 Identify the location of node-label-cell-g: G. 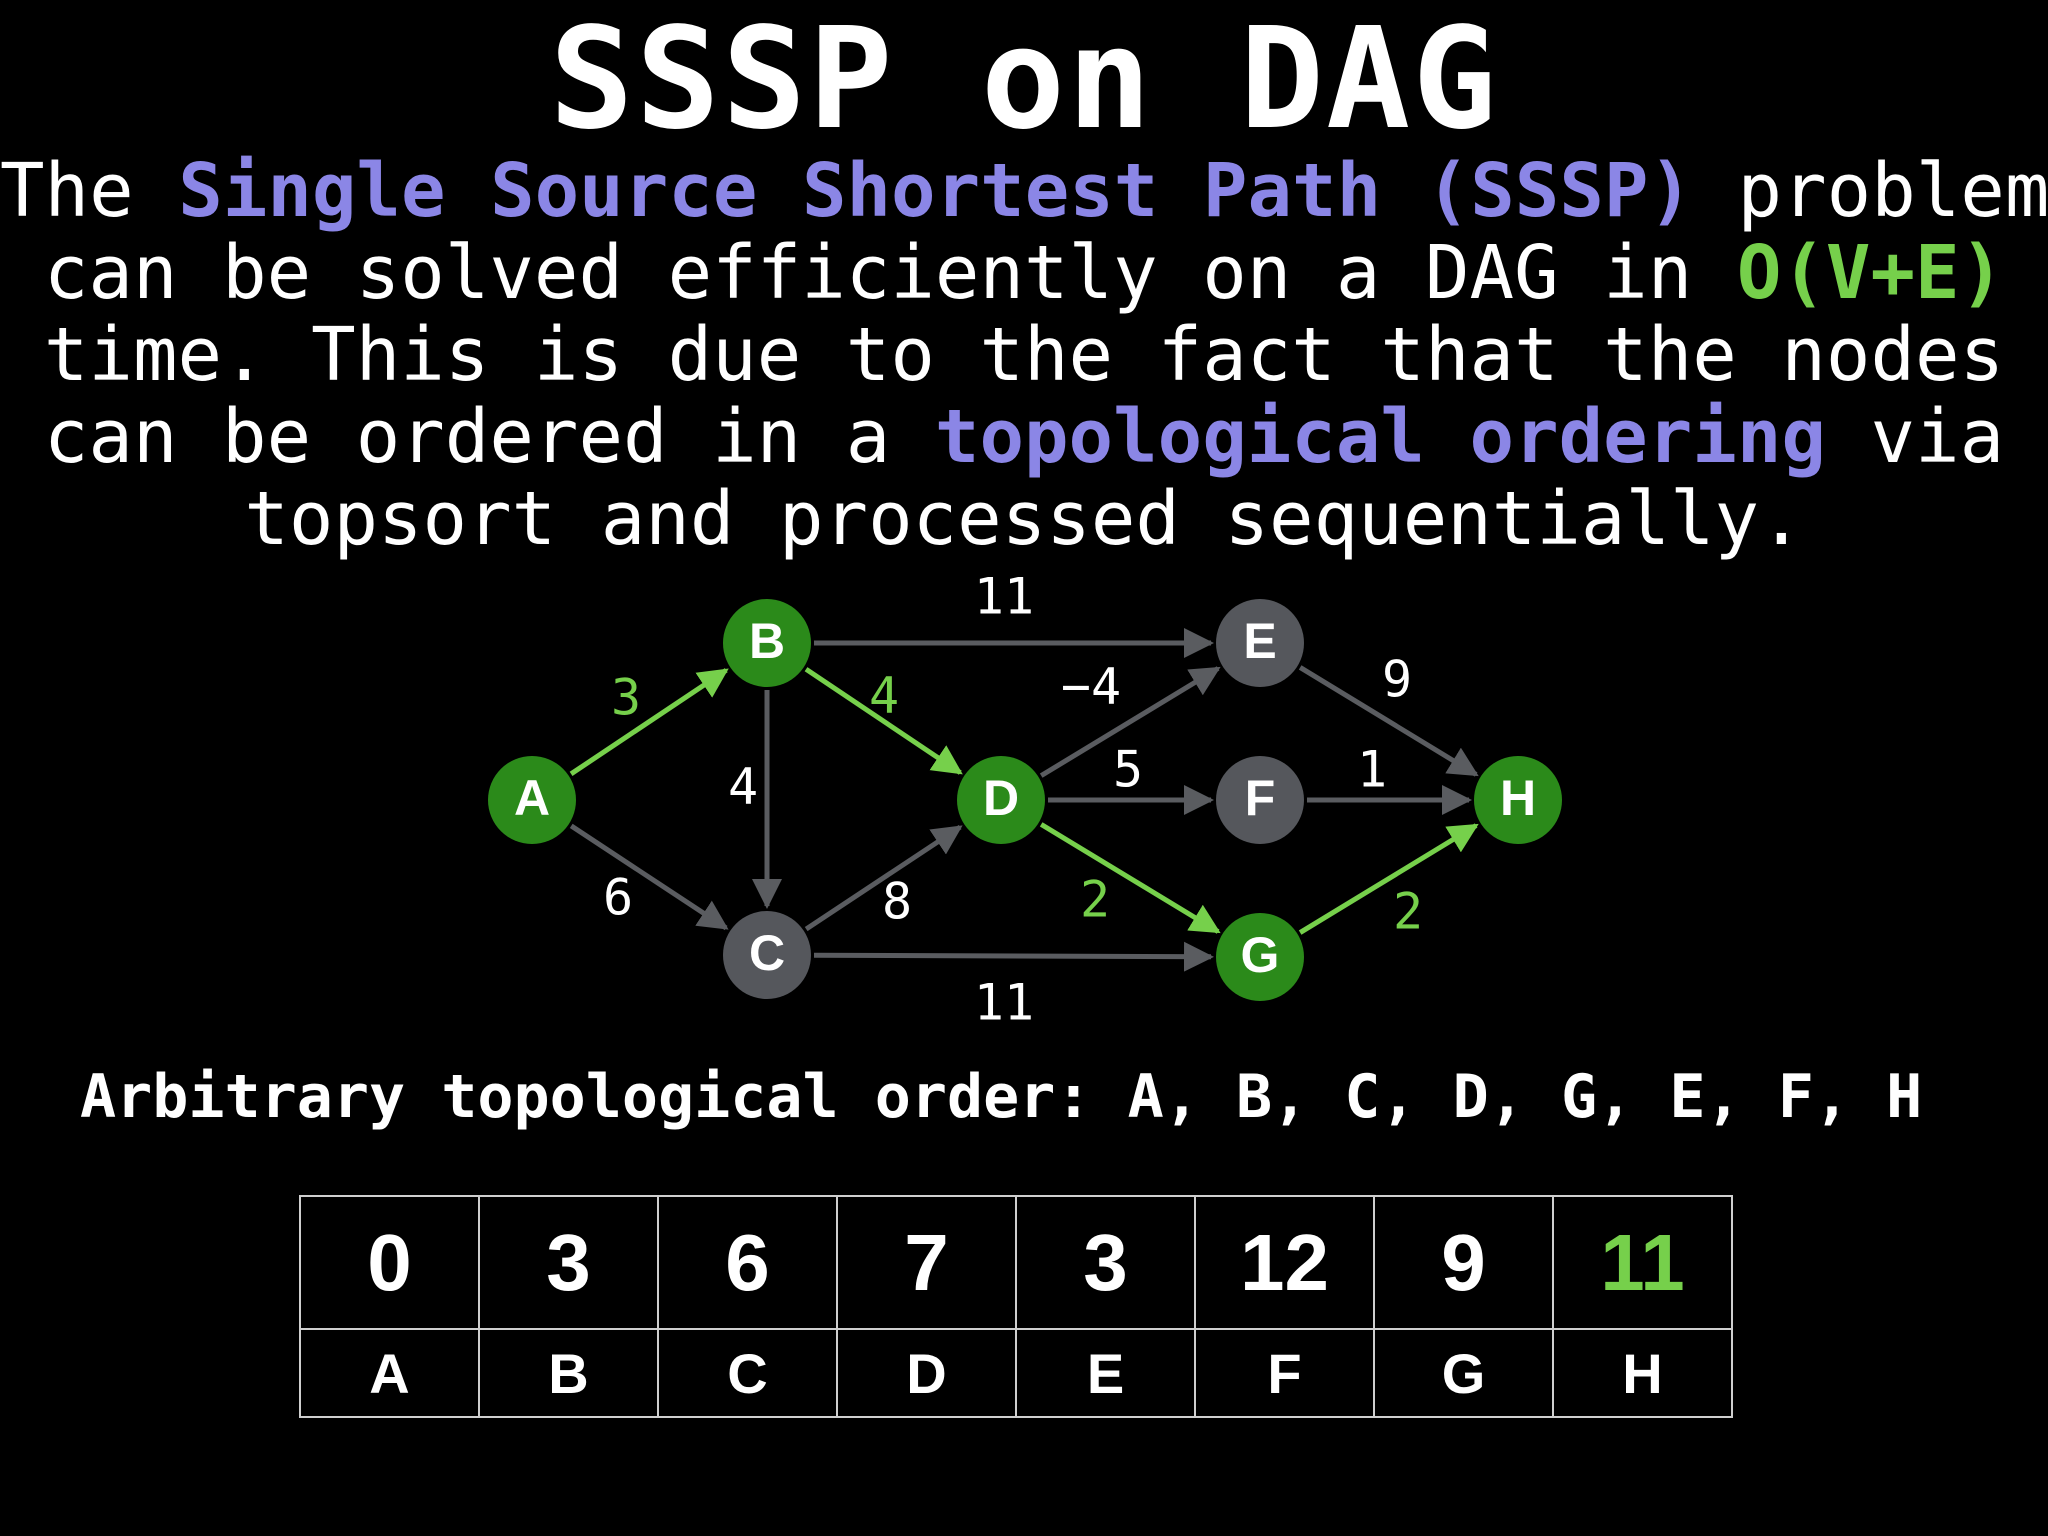
(1463, 1373).